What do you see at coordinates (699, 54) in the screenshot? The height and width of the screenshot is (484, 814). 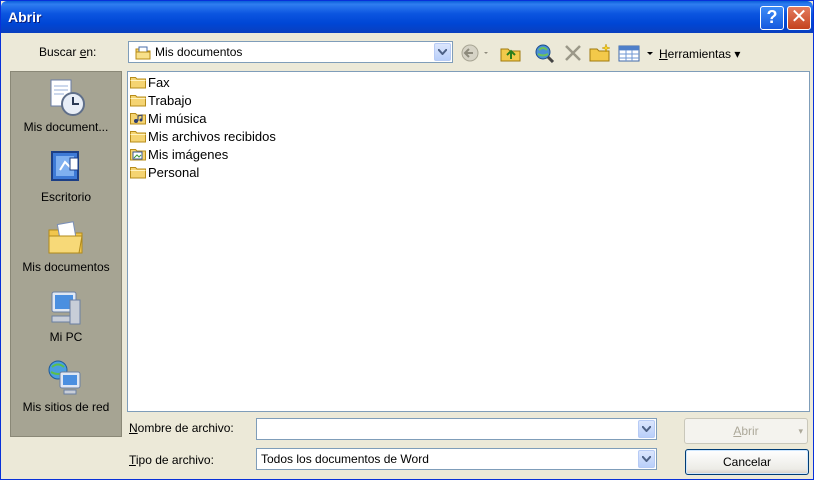 I see `tools-menu: Herramientas ▾` at bounding box center [699, 54].